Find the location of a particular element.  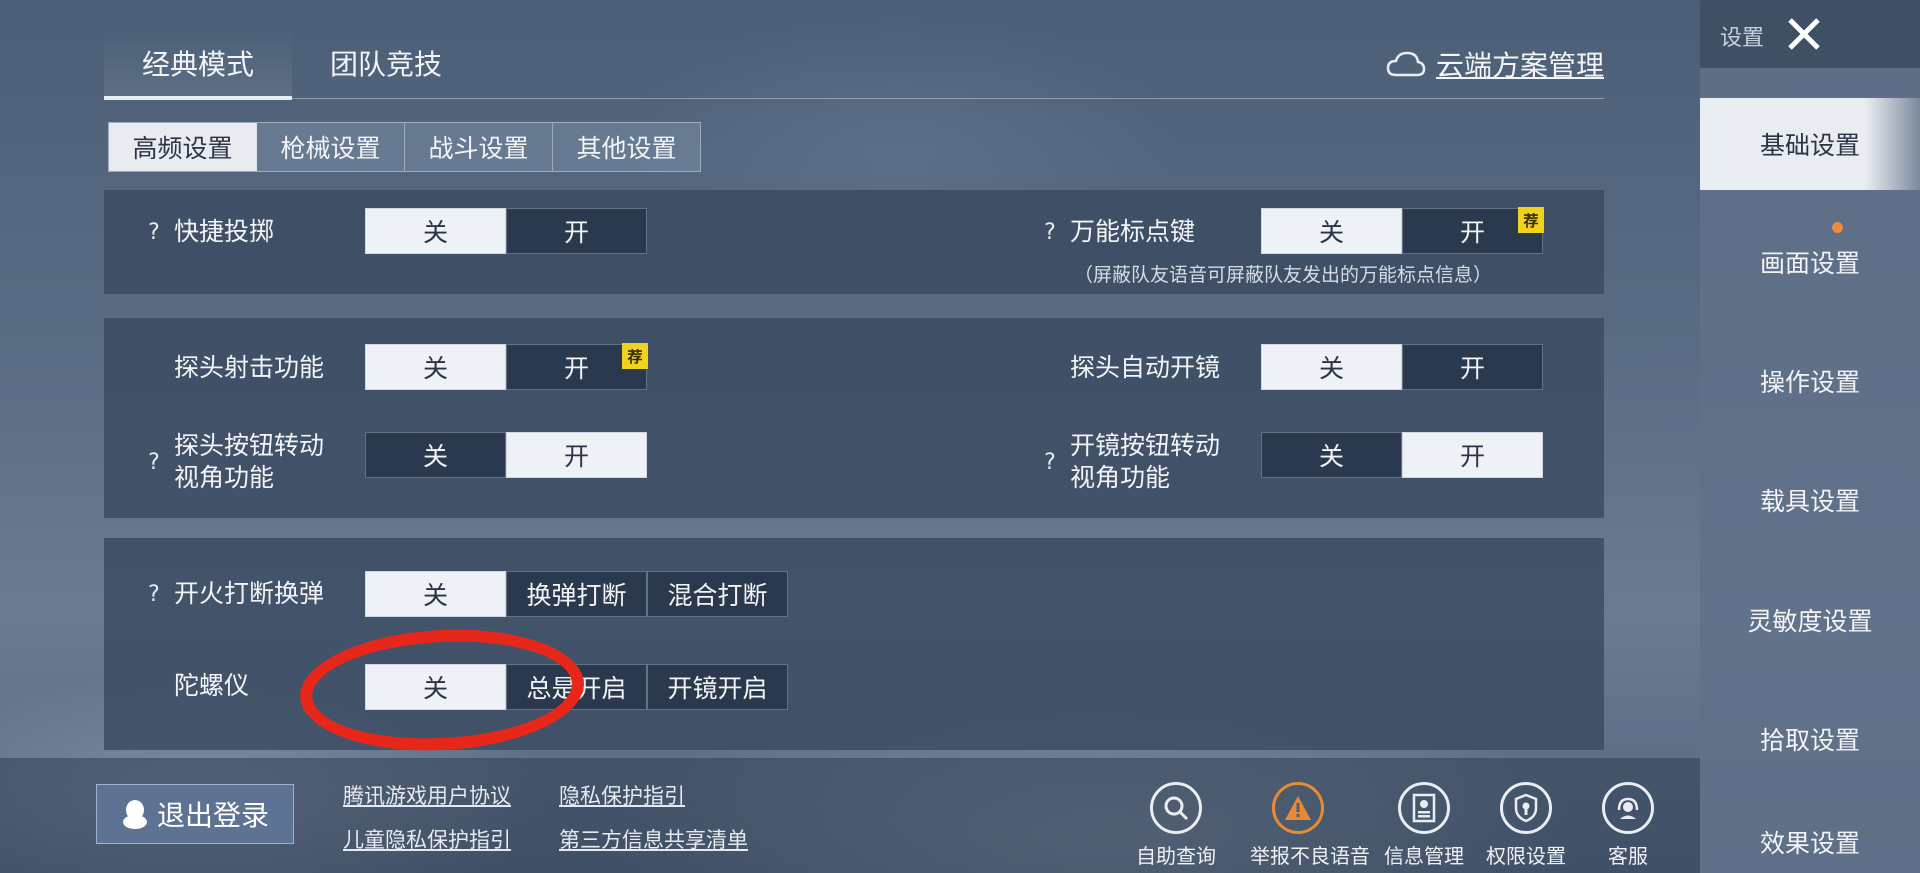

setting-label: 万能标点键 is located at coordinates (1133, 231).